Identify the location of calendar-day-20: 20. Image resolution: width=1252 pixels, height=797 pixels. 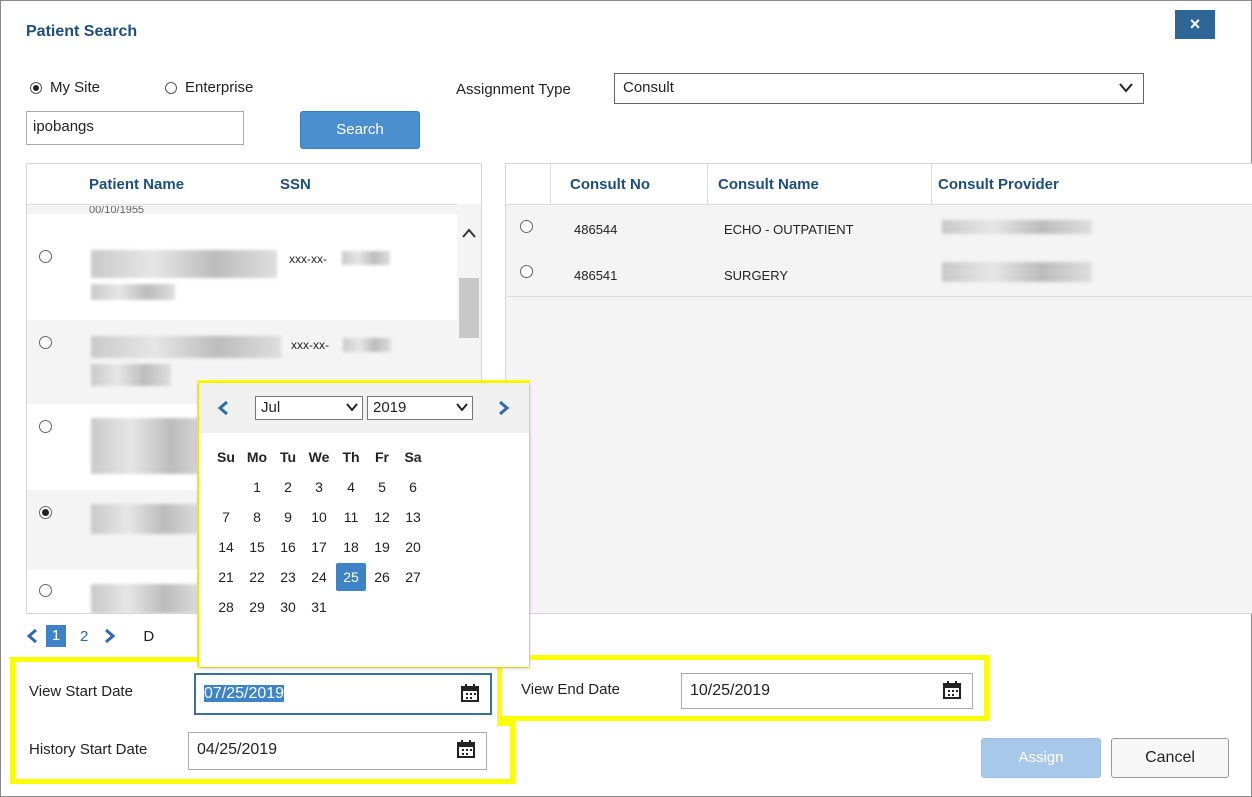
(413, 547).